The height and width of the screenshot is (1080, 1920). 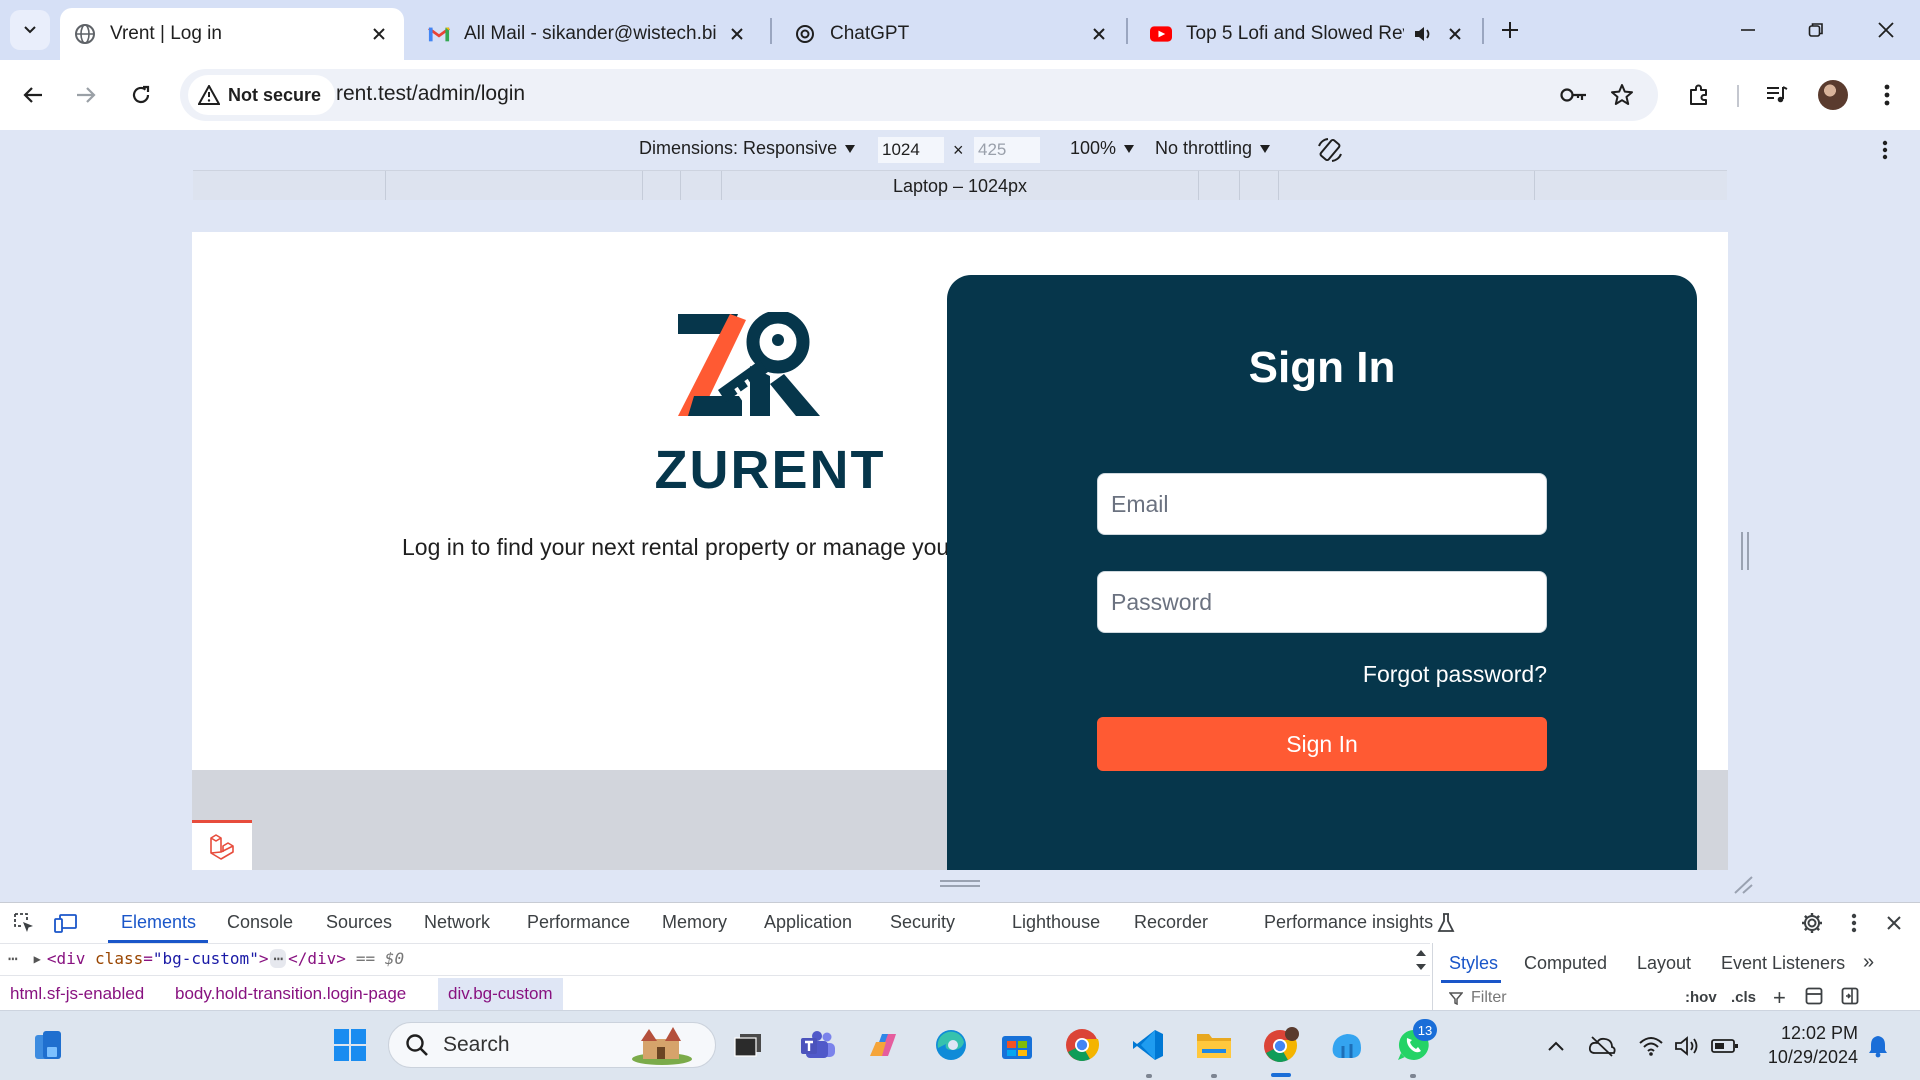 What do you see at coordinates (911, 150) in the screenshot?
I see `width-input: 1024` at bounding box center [911, 150].